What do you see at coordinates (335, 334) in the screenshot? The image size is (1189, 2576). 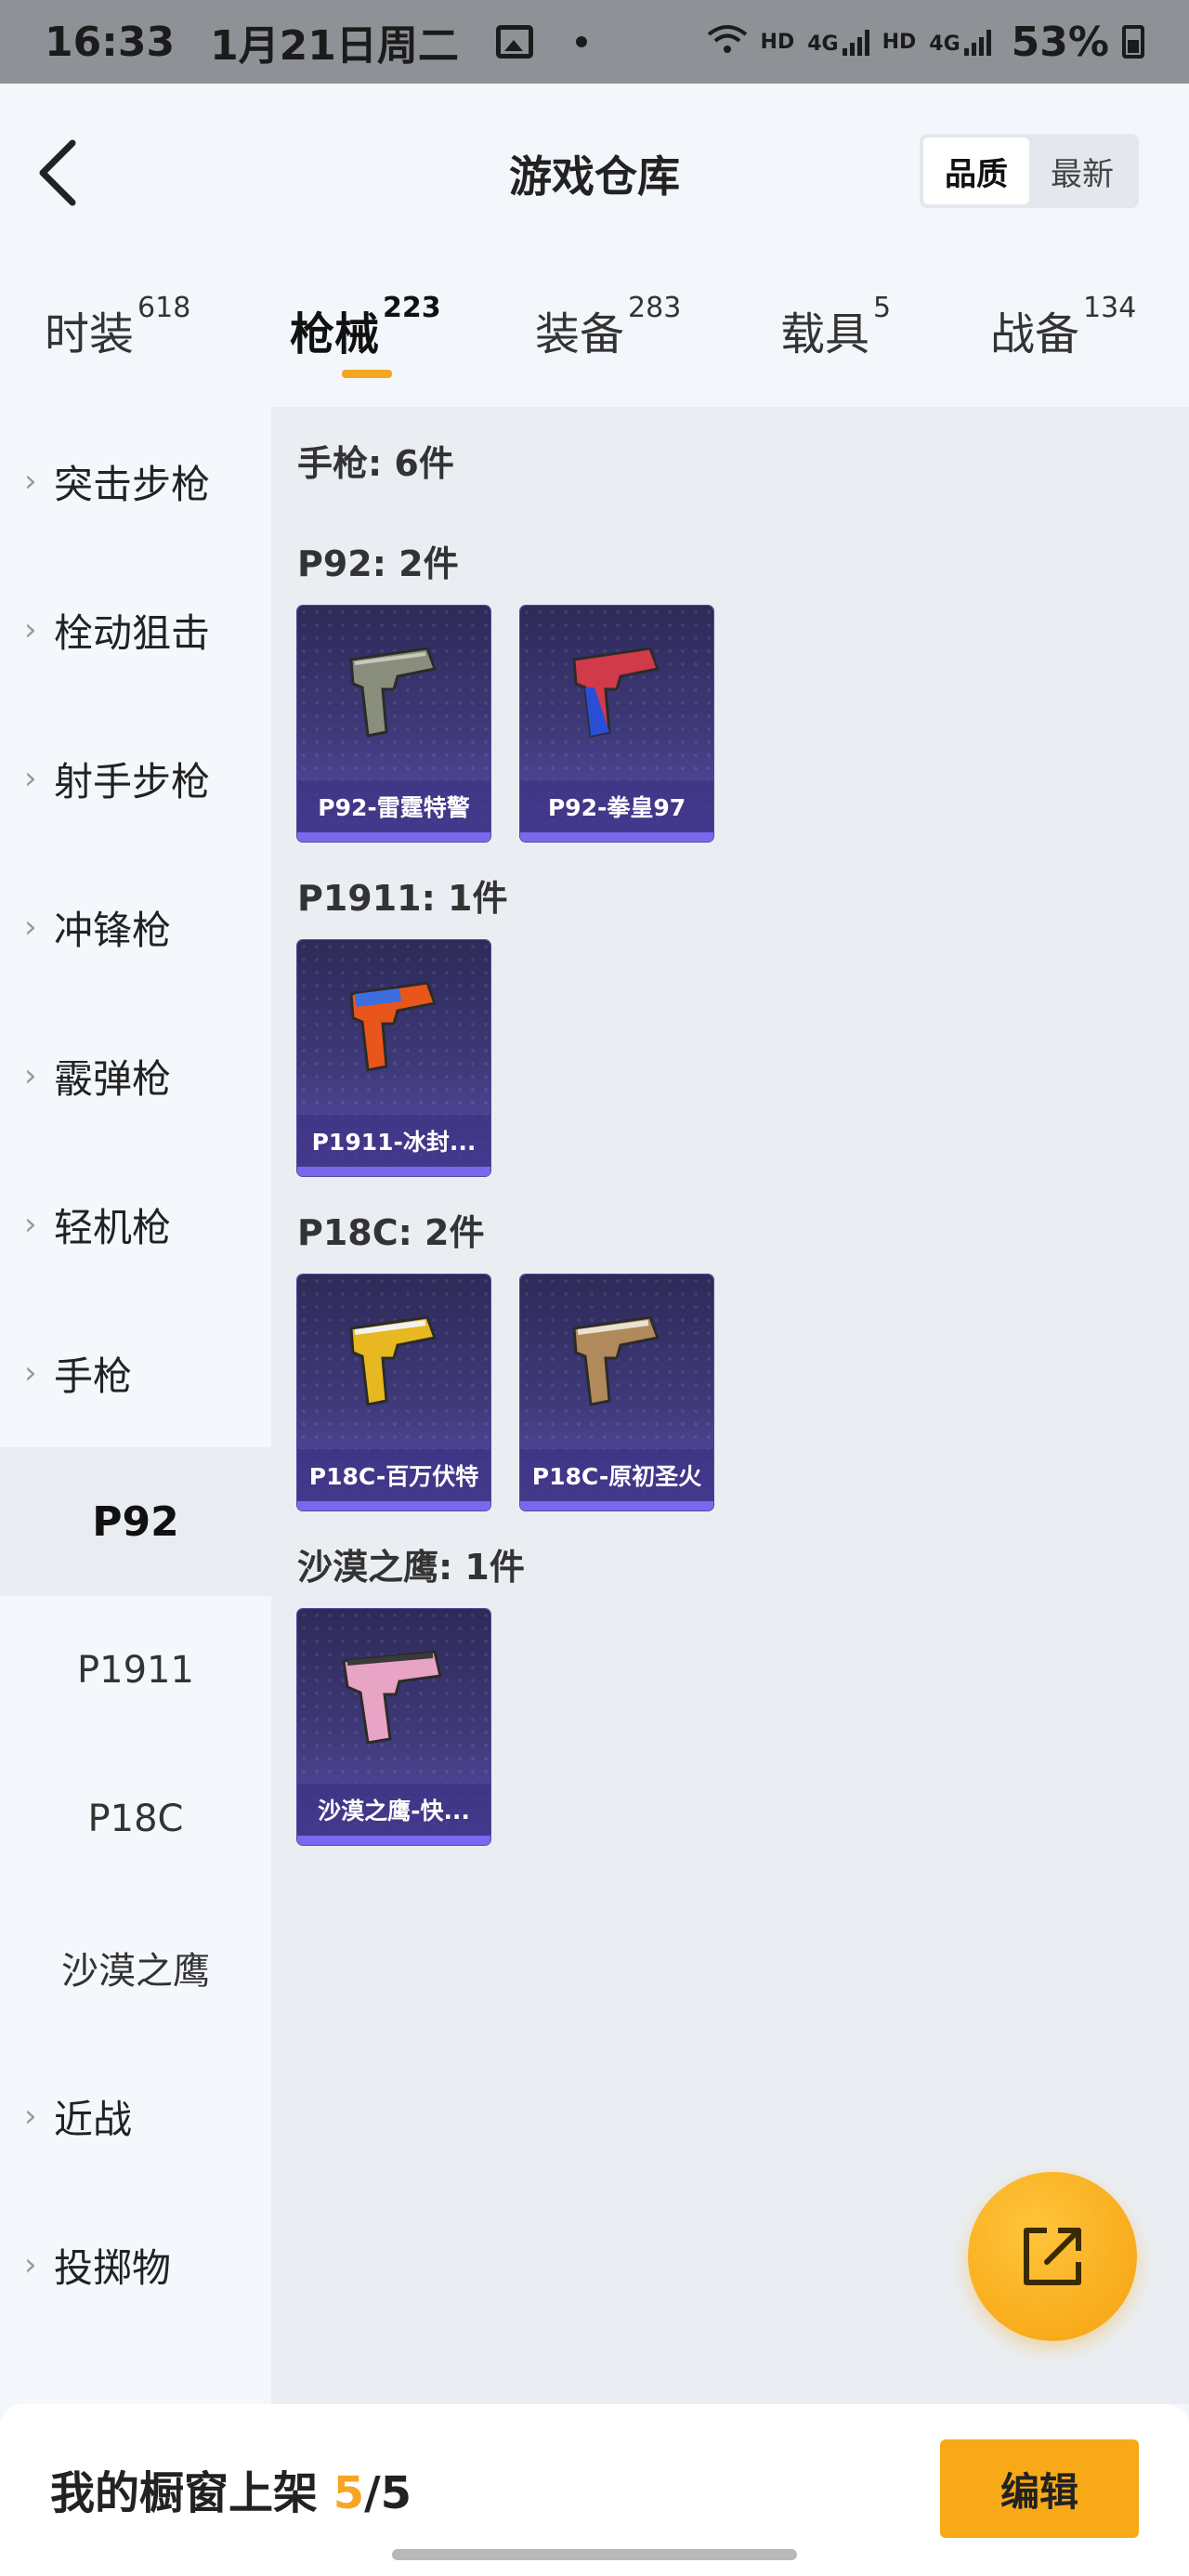 I see `tab-label: 枪械` at bounding box center [335, 334].